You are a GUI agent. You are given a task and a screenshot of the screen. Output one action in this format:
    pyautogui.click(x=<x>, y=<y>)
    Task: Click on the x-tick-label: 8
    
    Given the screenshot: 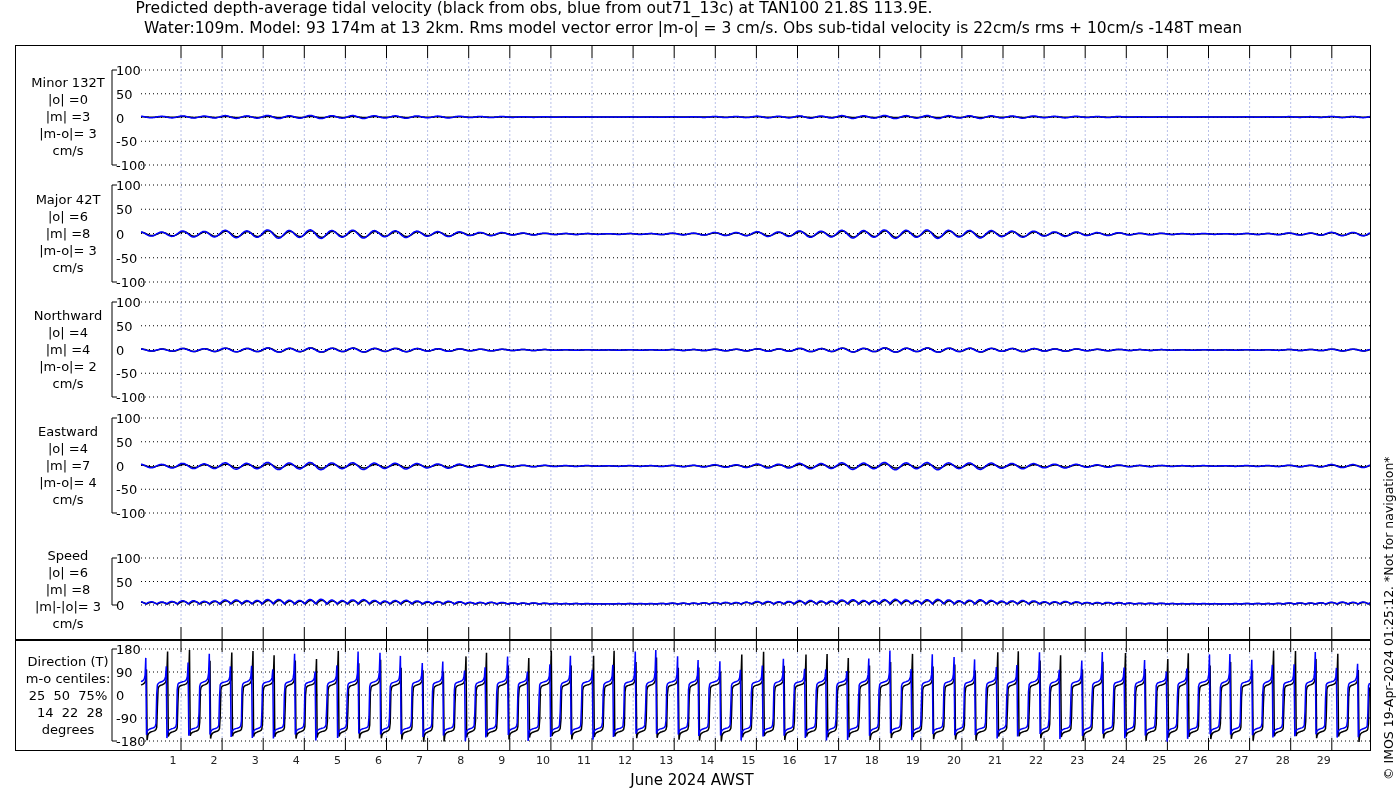 What is the action you would take?
    pyautogui.click(x=461, y=760)
    